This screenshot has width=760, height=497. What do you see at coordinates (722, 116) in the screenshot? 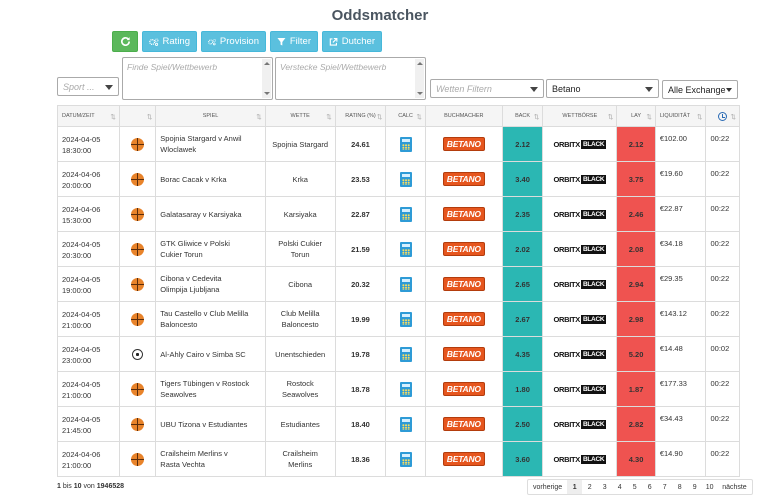
I see `col-time-header: ⇅` at bounding box center [722, 116].